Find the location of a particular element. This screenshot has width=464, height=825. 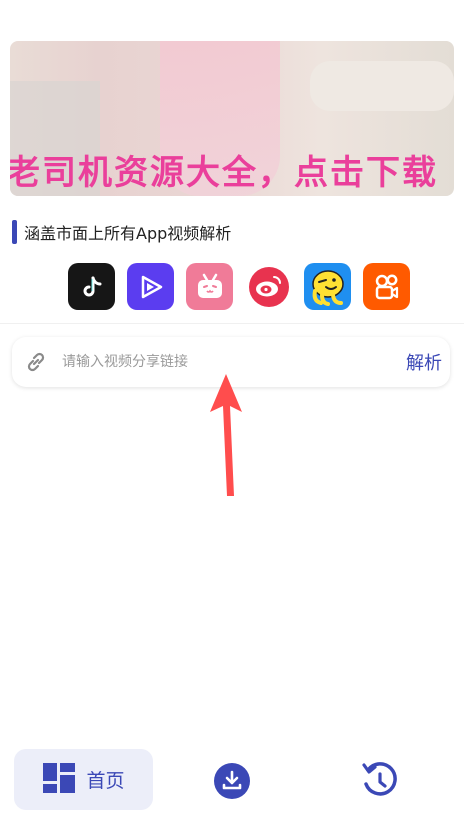

tab-history is located at coordinates (380, 782).